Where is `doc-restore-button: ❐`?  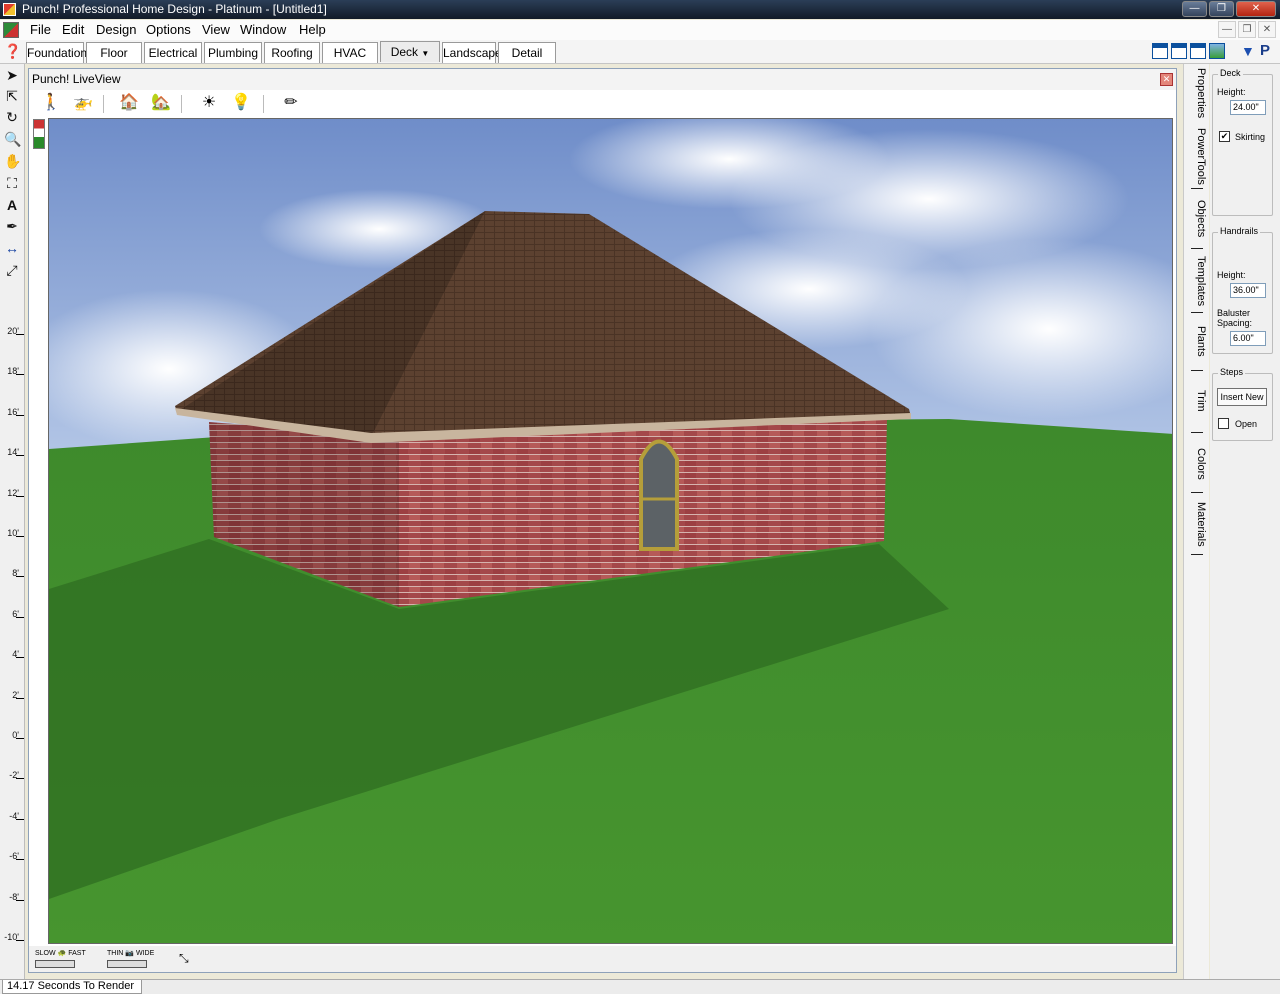
doc-restore-button: ❐ is located at coordinates (1247, 29).